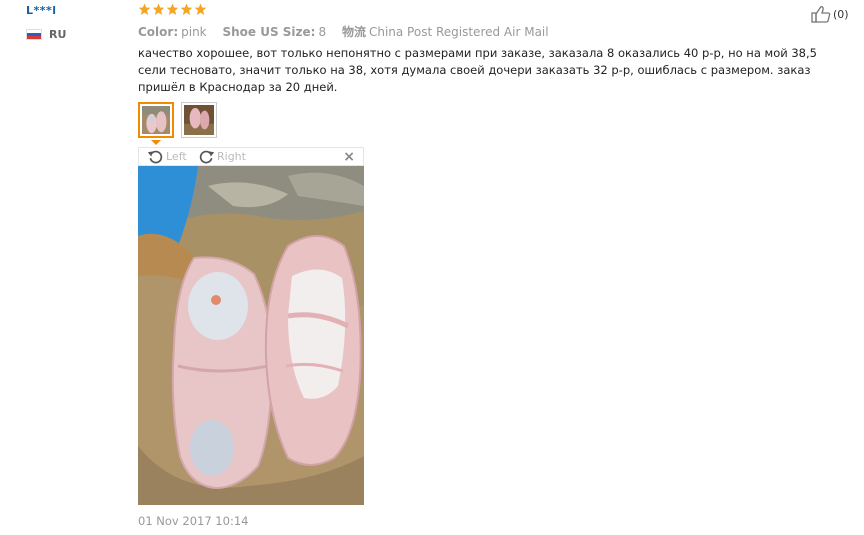  I want to click on rotate-right-button: Right, so click(222, 156).